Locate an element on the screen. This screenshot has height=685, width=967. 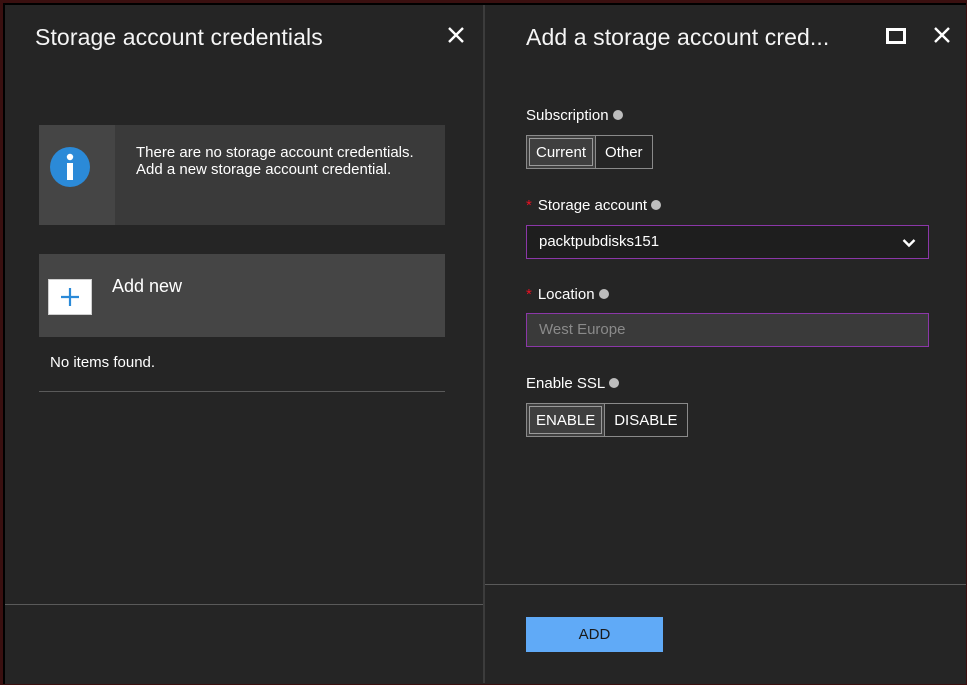
storage-account-label: * Storage account is located at coordinates (594, 205).